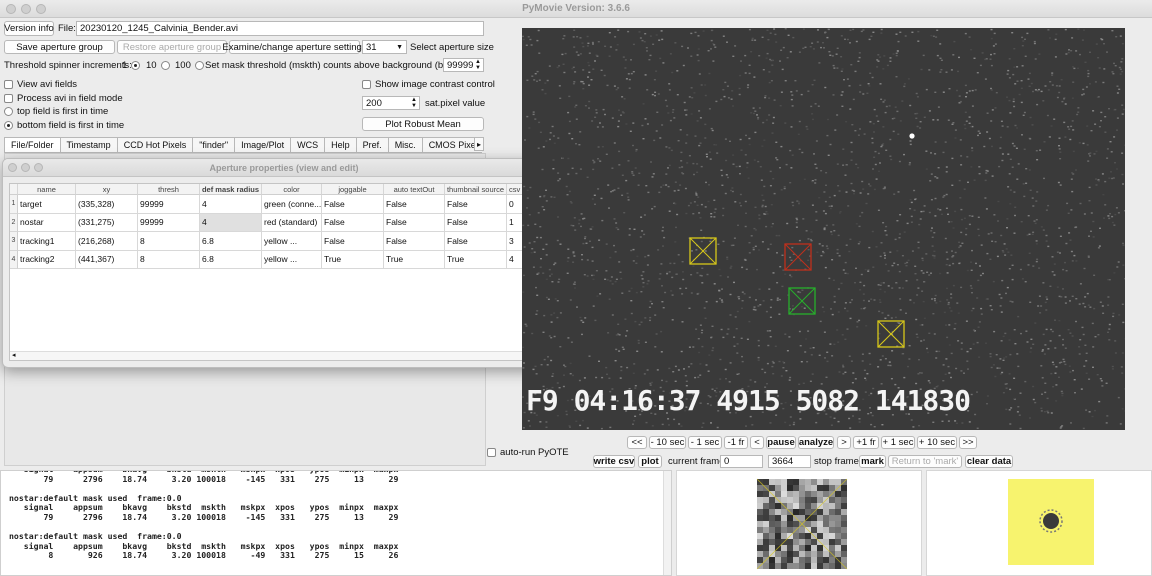 The image size is (1152, 576). What do you see at coordinates (47, 259) in the screenshot?
I see `table-cell: tracking2` at bounding box center [47, 259].